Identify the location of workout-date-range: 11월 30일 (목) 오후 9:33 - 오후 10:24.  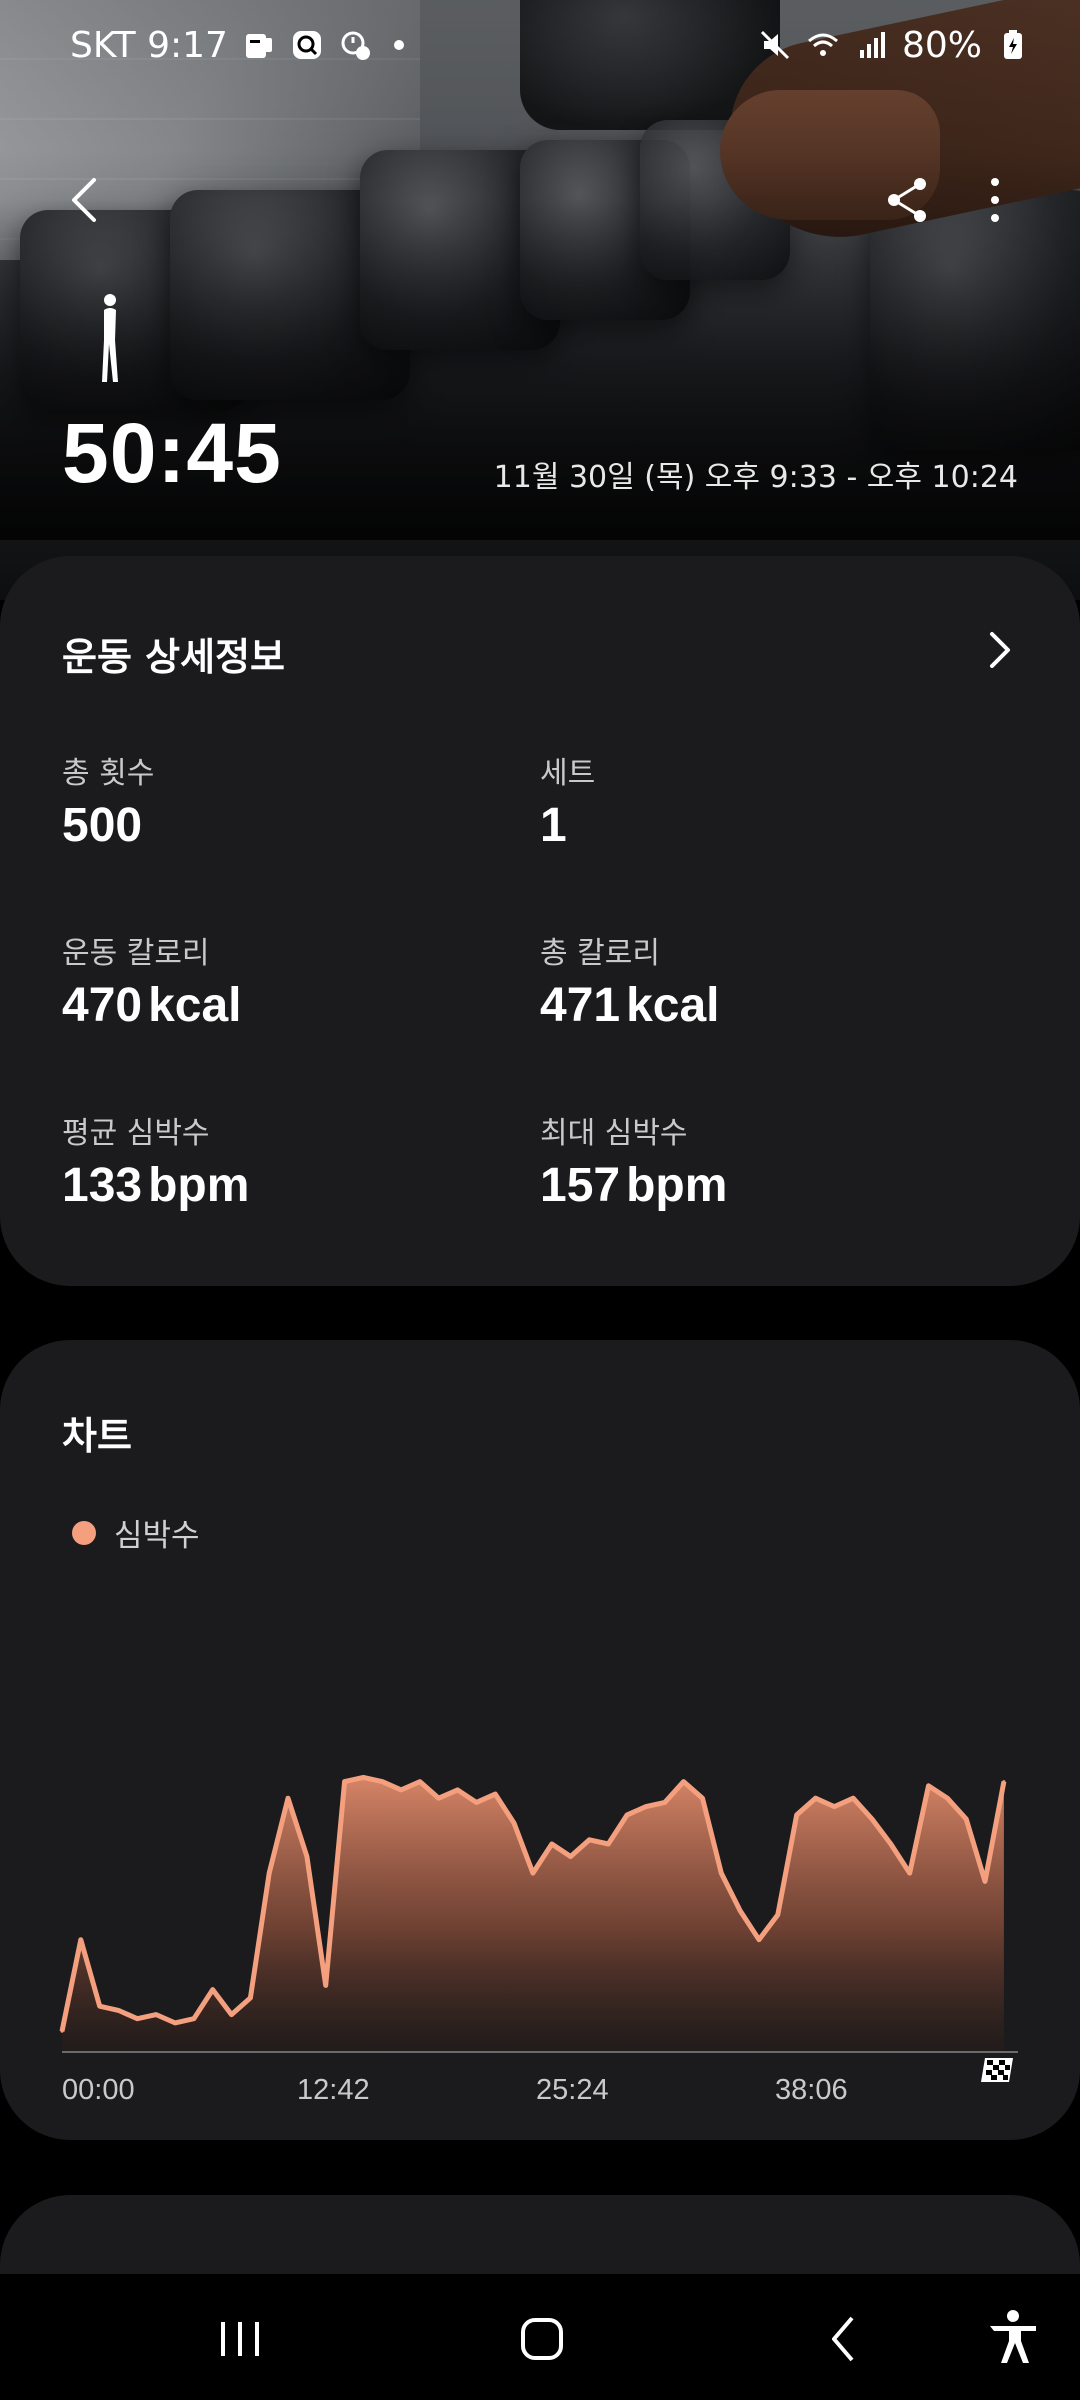
(755, 477).